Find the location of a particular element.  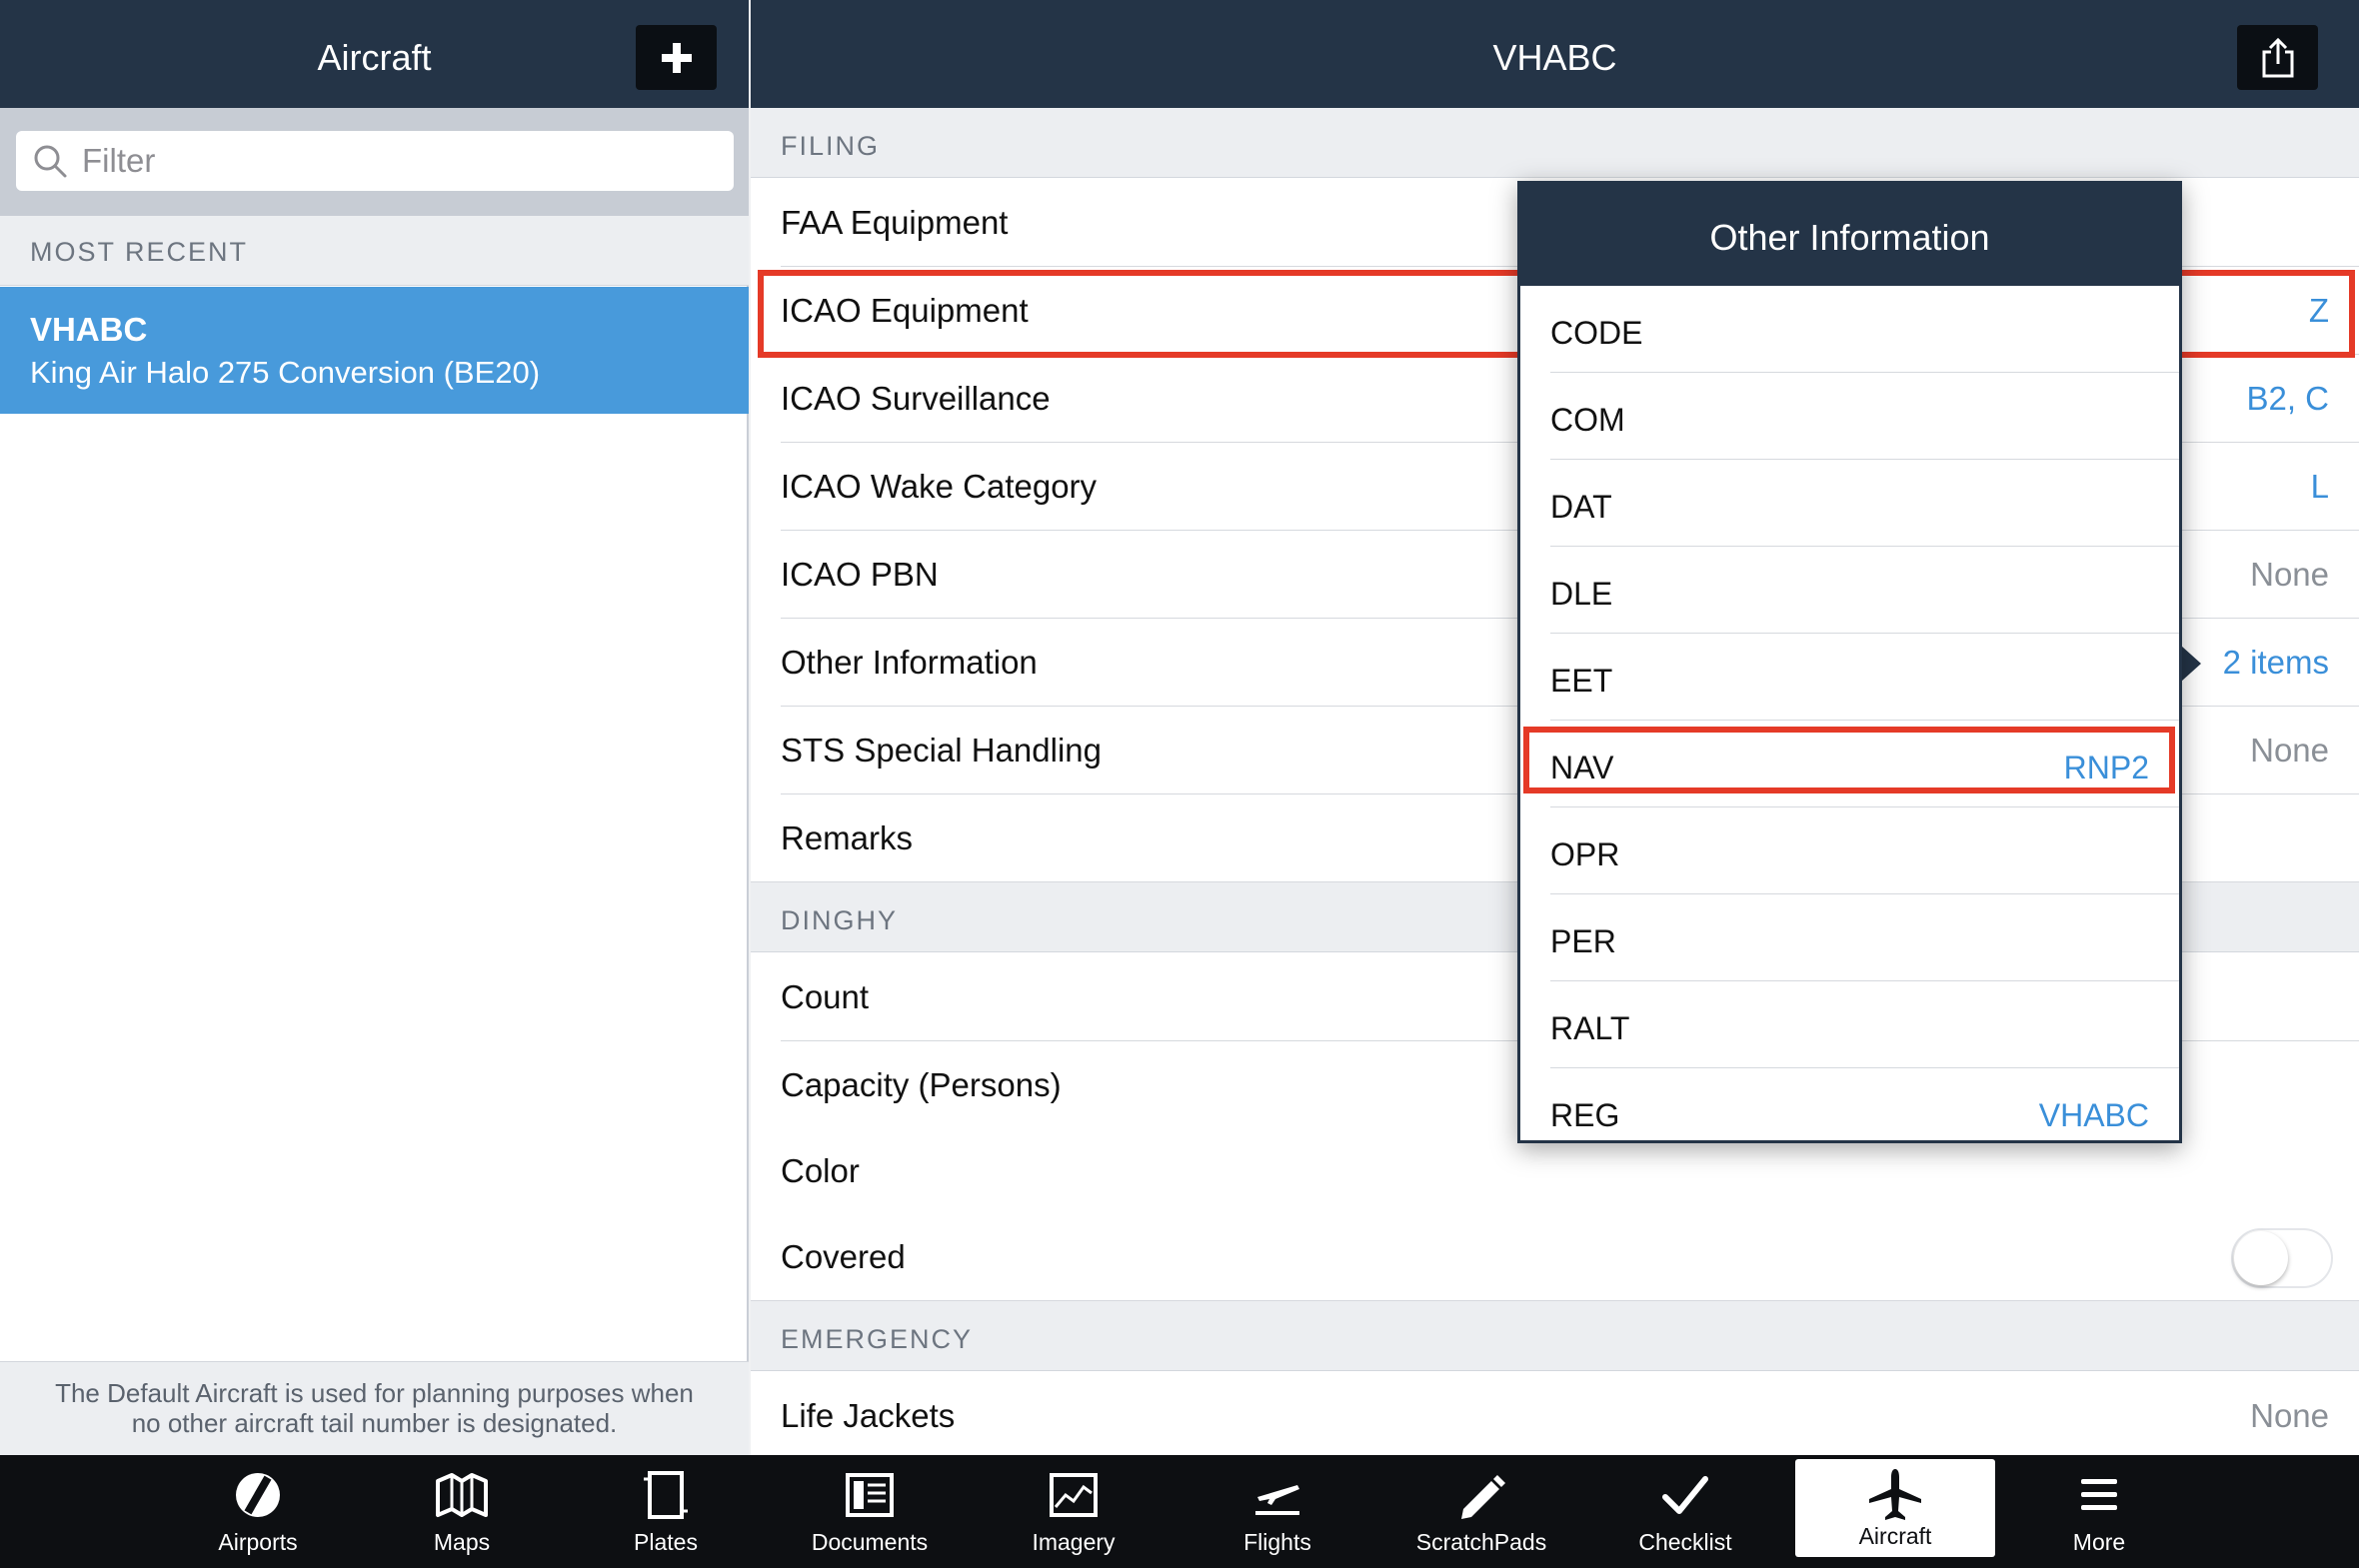

covered-toggle is located at coordinates (2282, 1258).